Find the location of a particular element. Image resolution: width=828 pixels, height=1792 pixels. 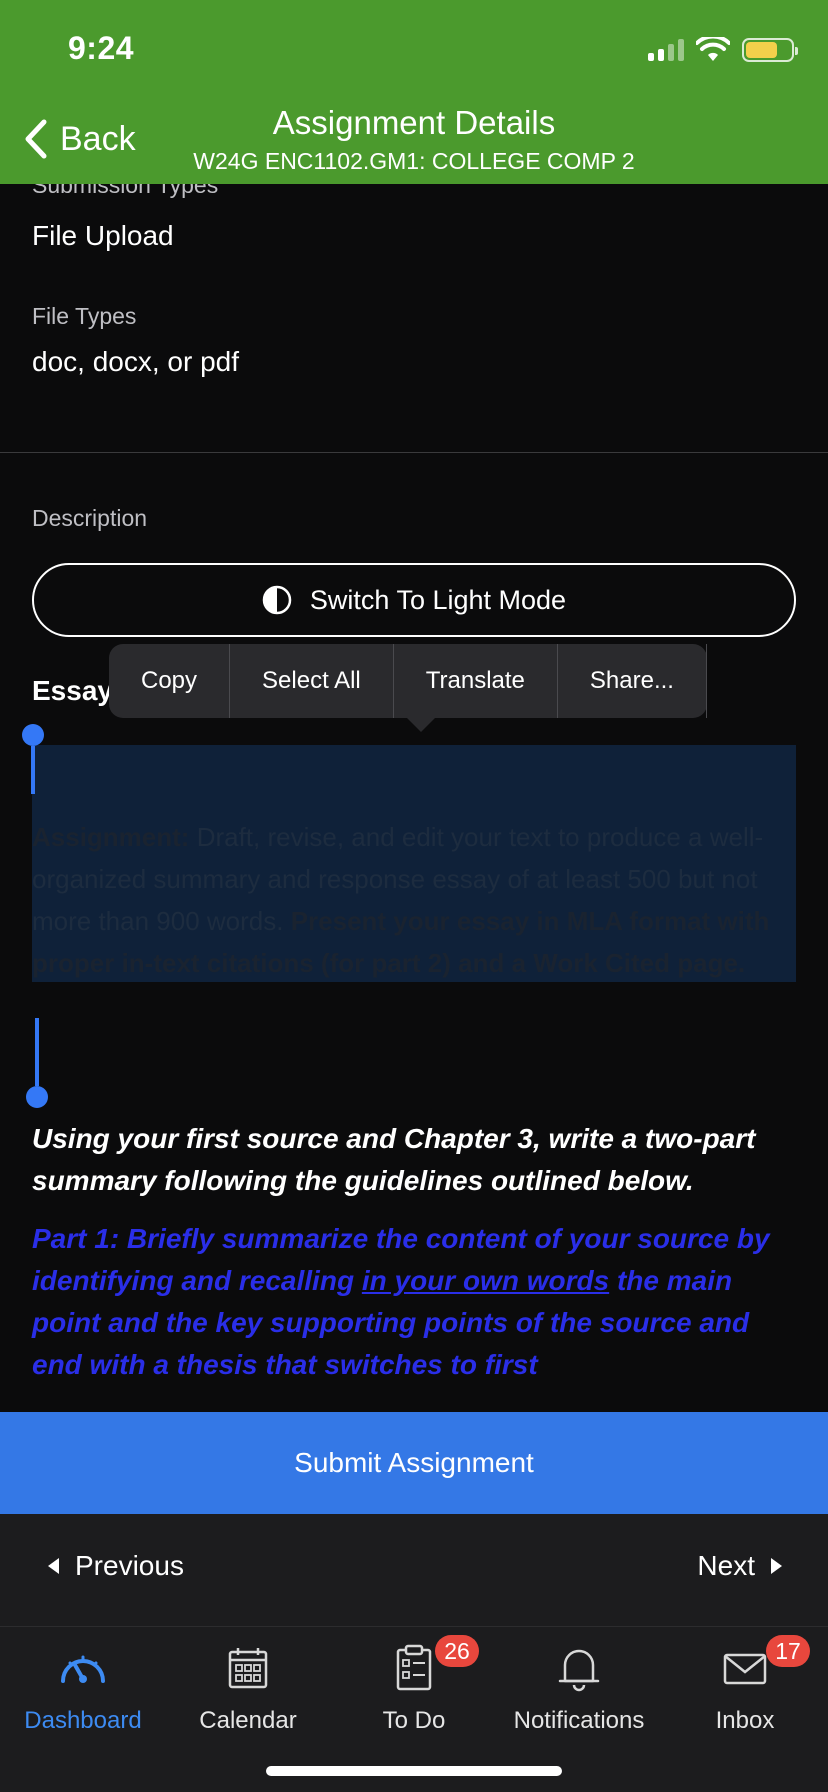

switch-light-mode-button: Switch To Light Mode is located at coordinates (414, 600).